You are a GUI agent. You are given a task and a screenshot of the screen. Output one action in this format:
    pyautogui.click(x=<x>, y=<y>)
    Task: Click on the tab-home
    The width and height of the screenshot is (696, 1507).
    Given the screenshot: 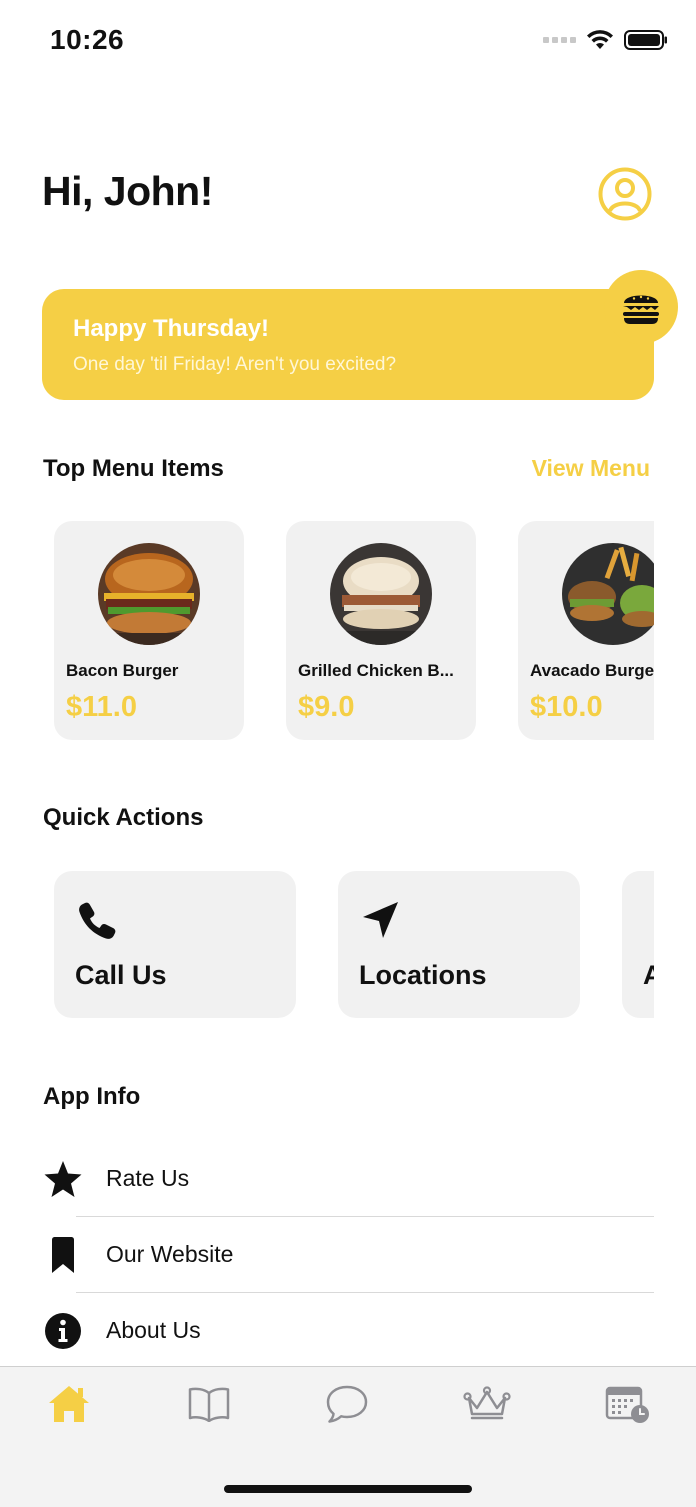 What is the action you would take?
    pyautogui.click(x=69, y=1404)
    